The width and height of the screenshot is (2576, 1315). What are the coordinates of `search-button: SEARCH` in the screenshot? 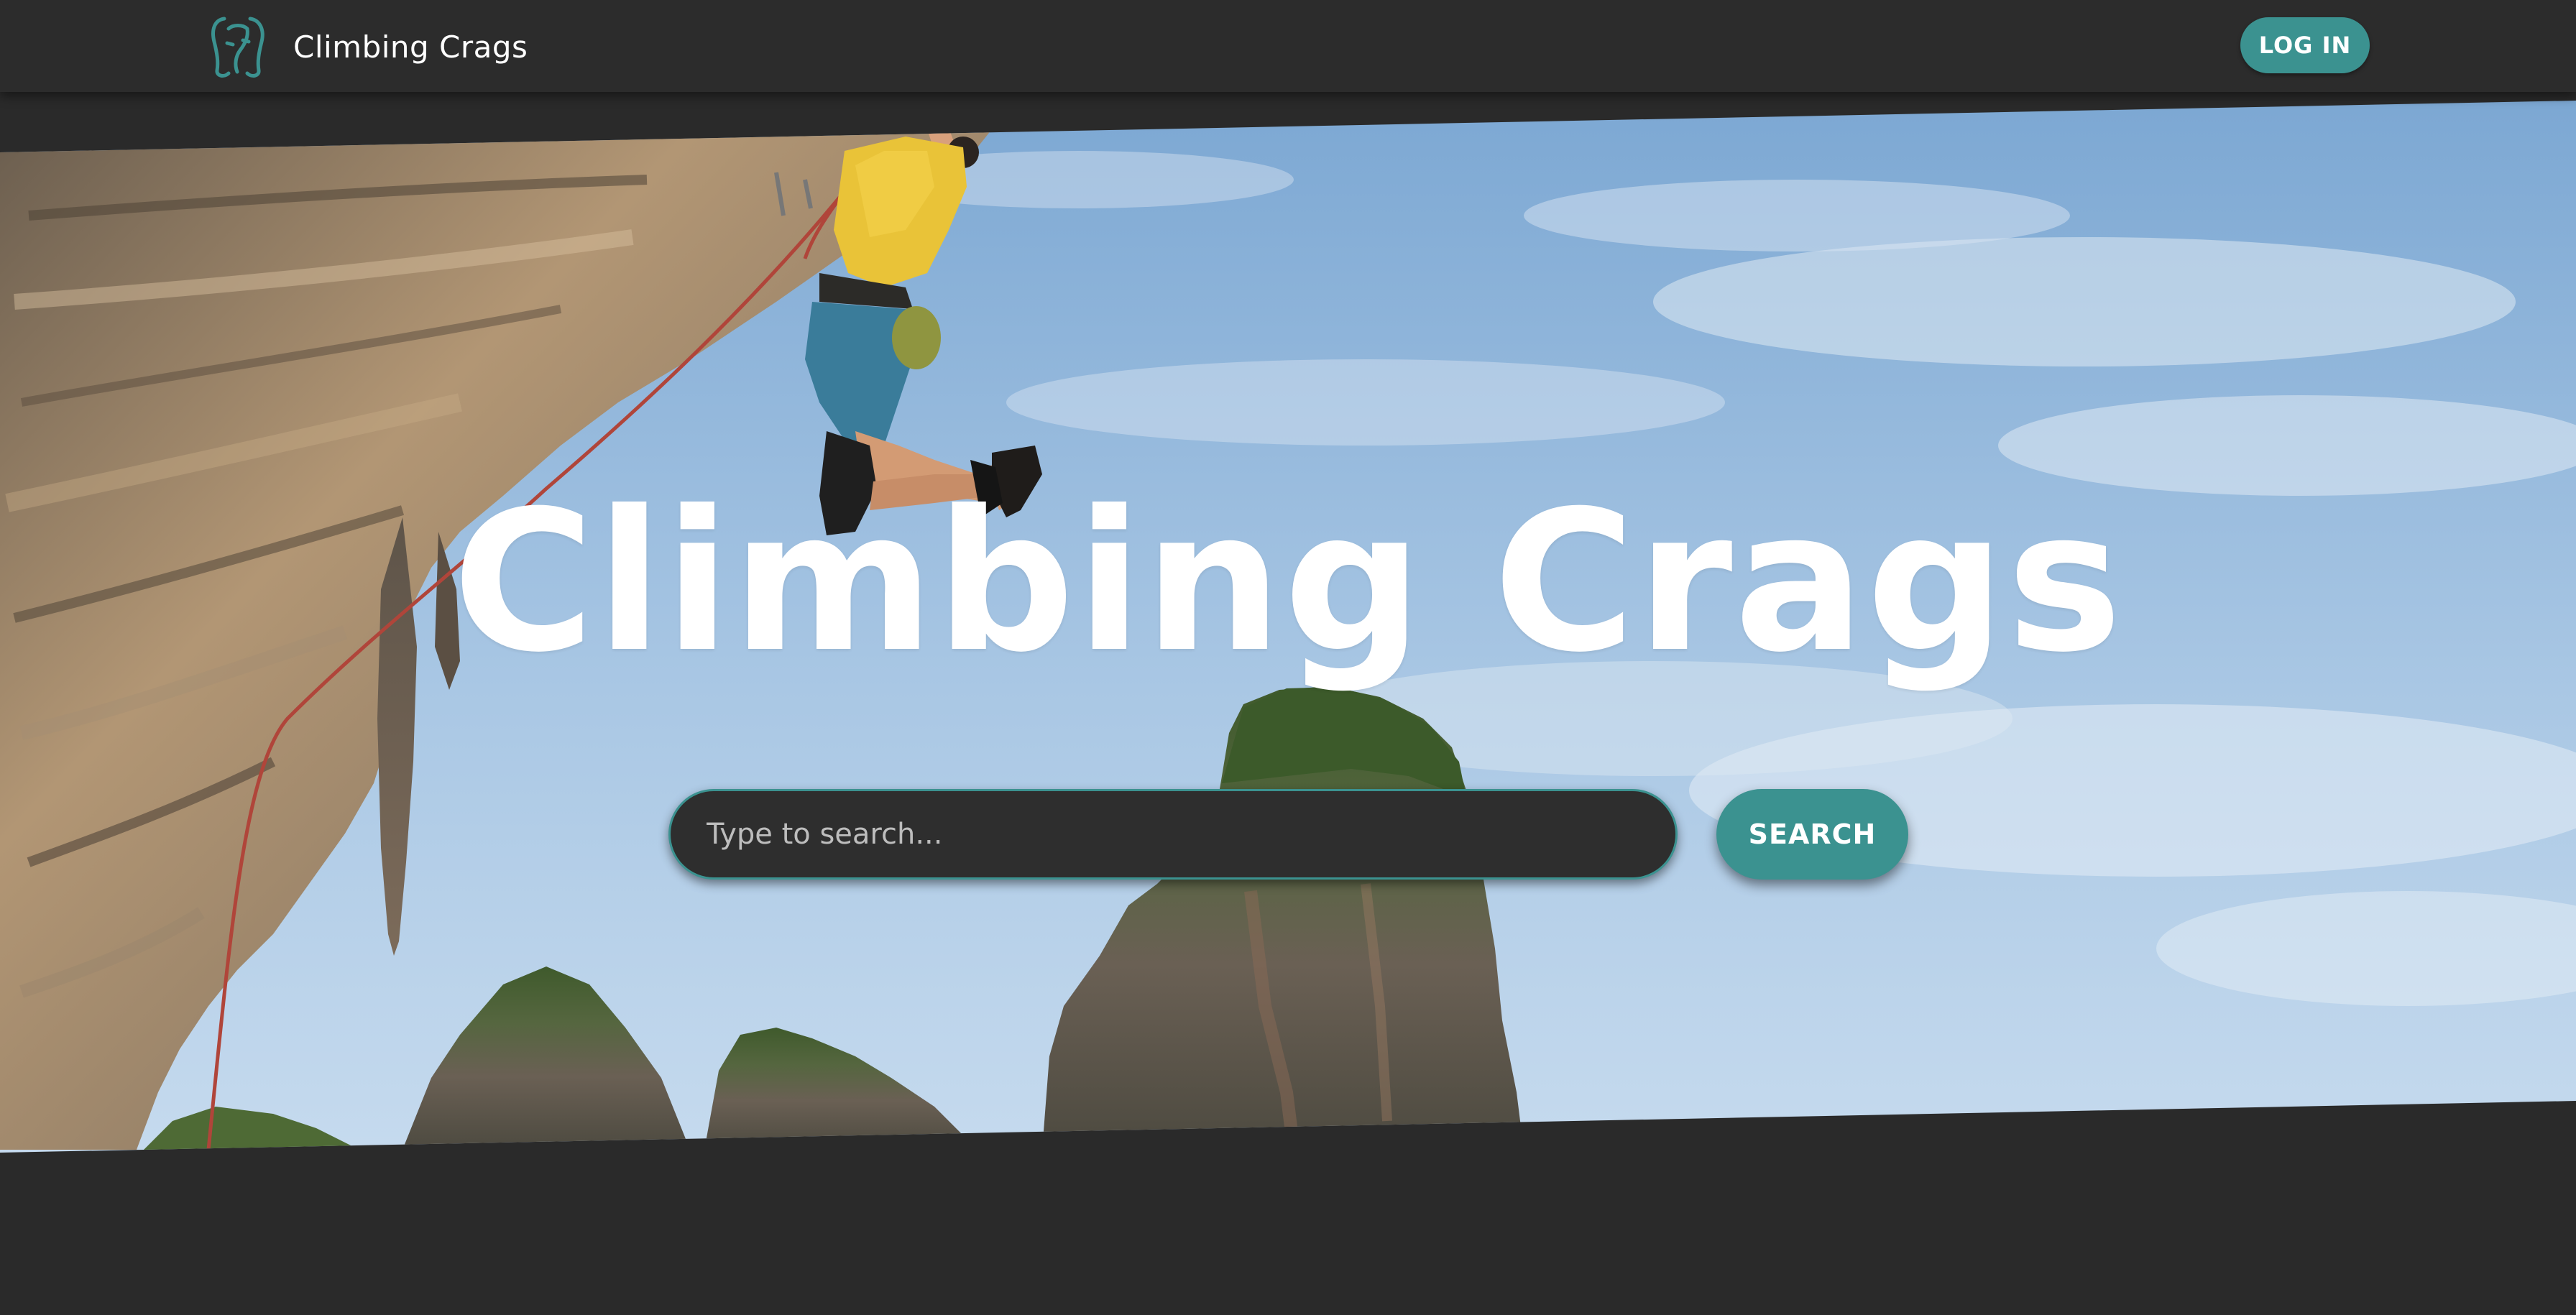 It's located at (1812, 834).